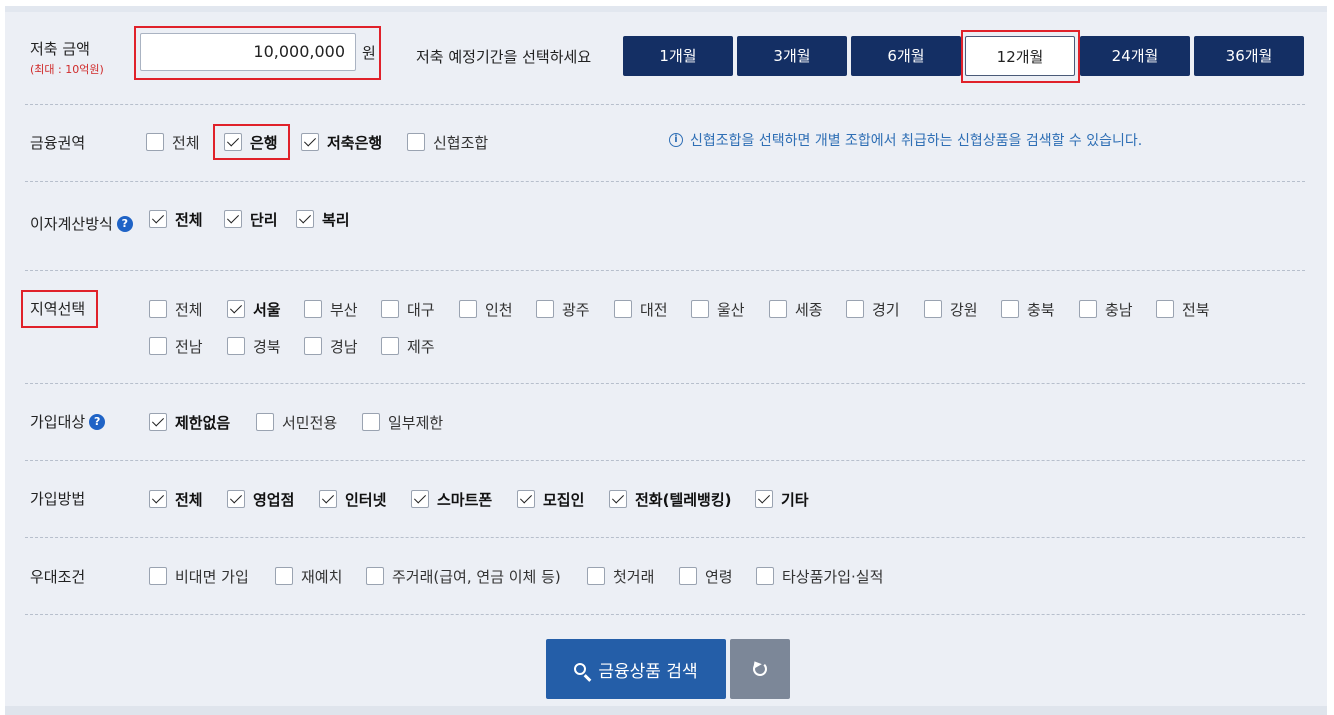  I want to click on method-branch-checkbox: 영업점, so click(260, 499).